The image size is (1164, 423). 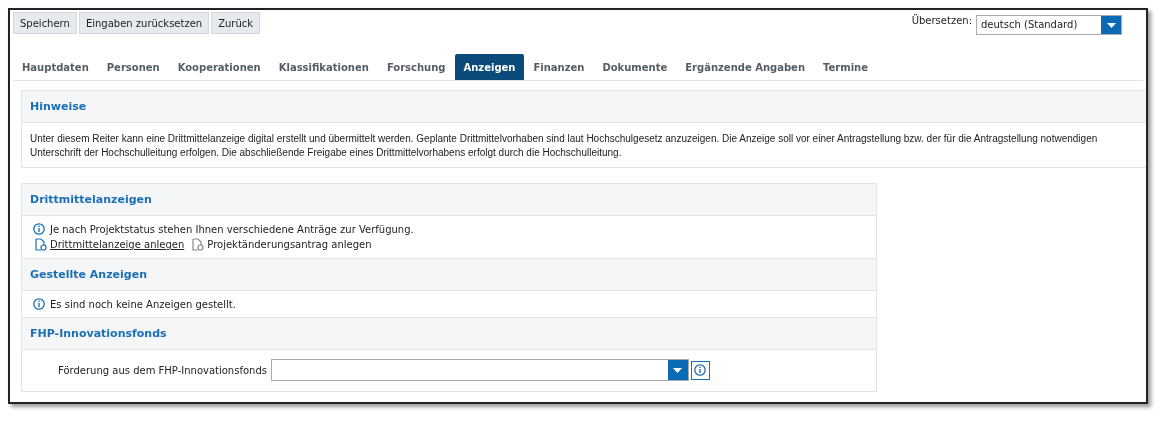 What do you see at coordinates (236, 23) in the screenshot?
I see `toolbar-button: Zurück` at bounding box center [236, 23].